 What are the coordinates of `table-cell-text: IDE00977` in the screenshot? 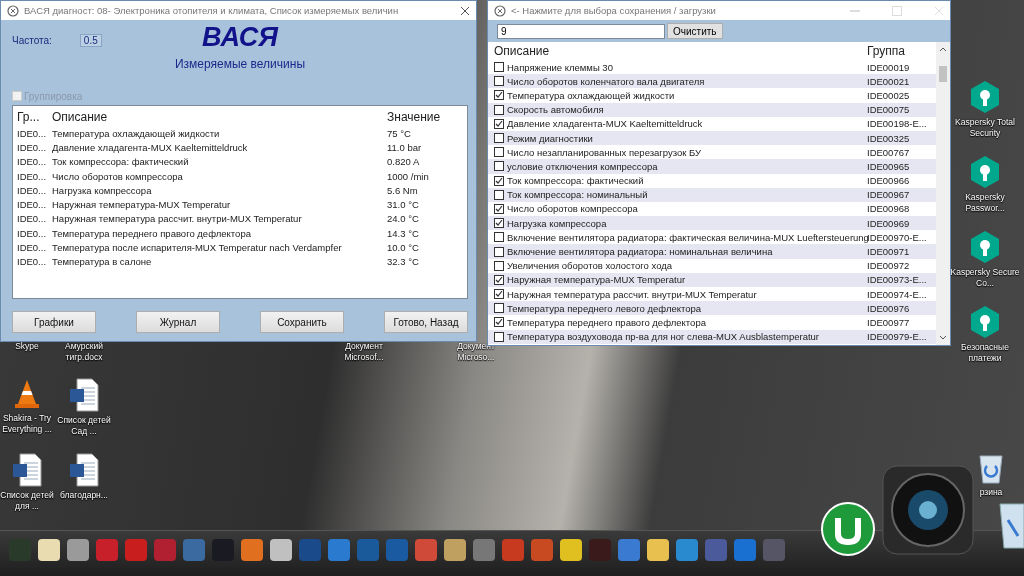 It's located at (889, 322).